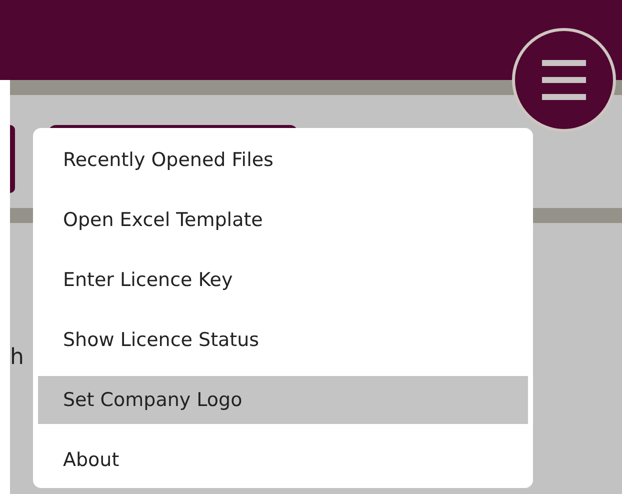 The height and width of the screenshot is (494, 622). Describe the element at coordinates (283, 280) in the screenshot. I see `menu-item: Enter Licence Key` at that location.